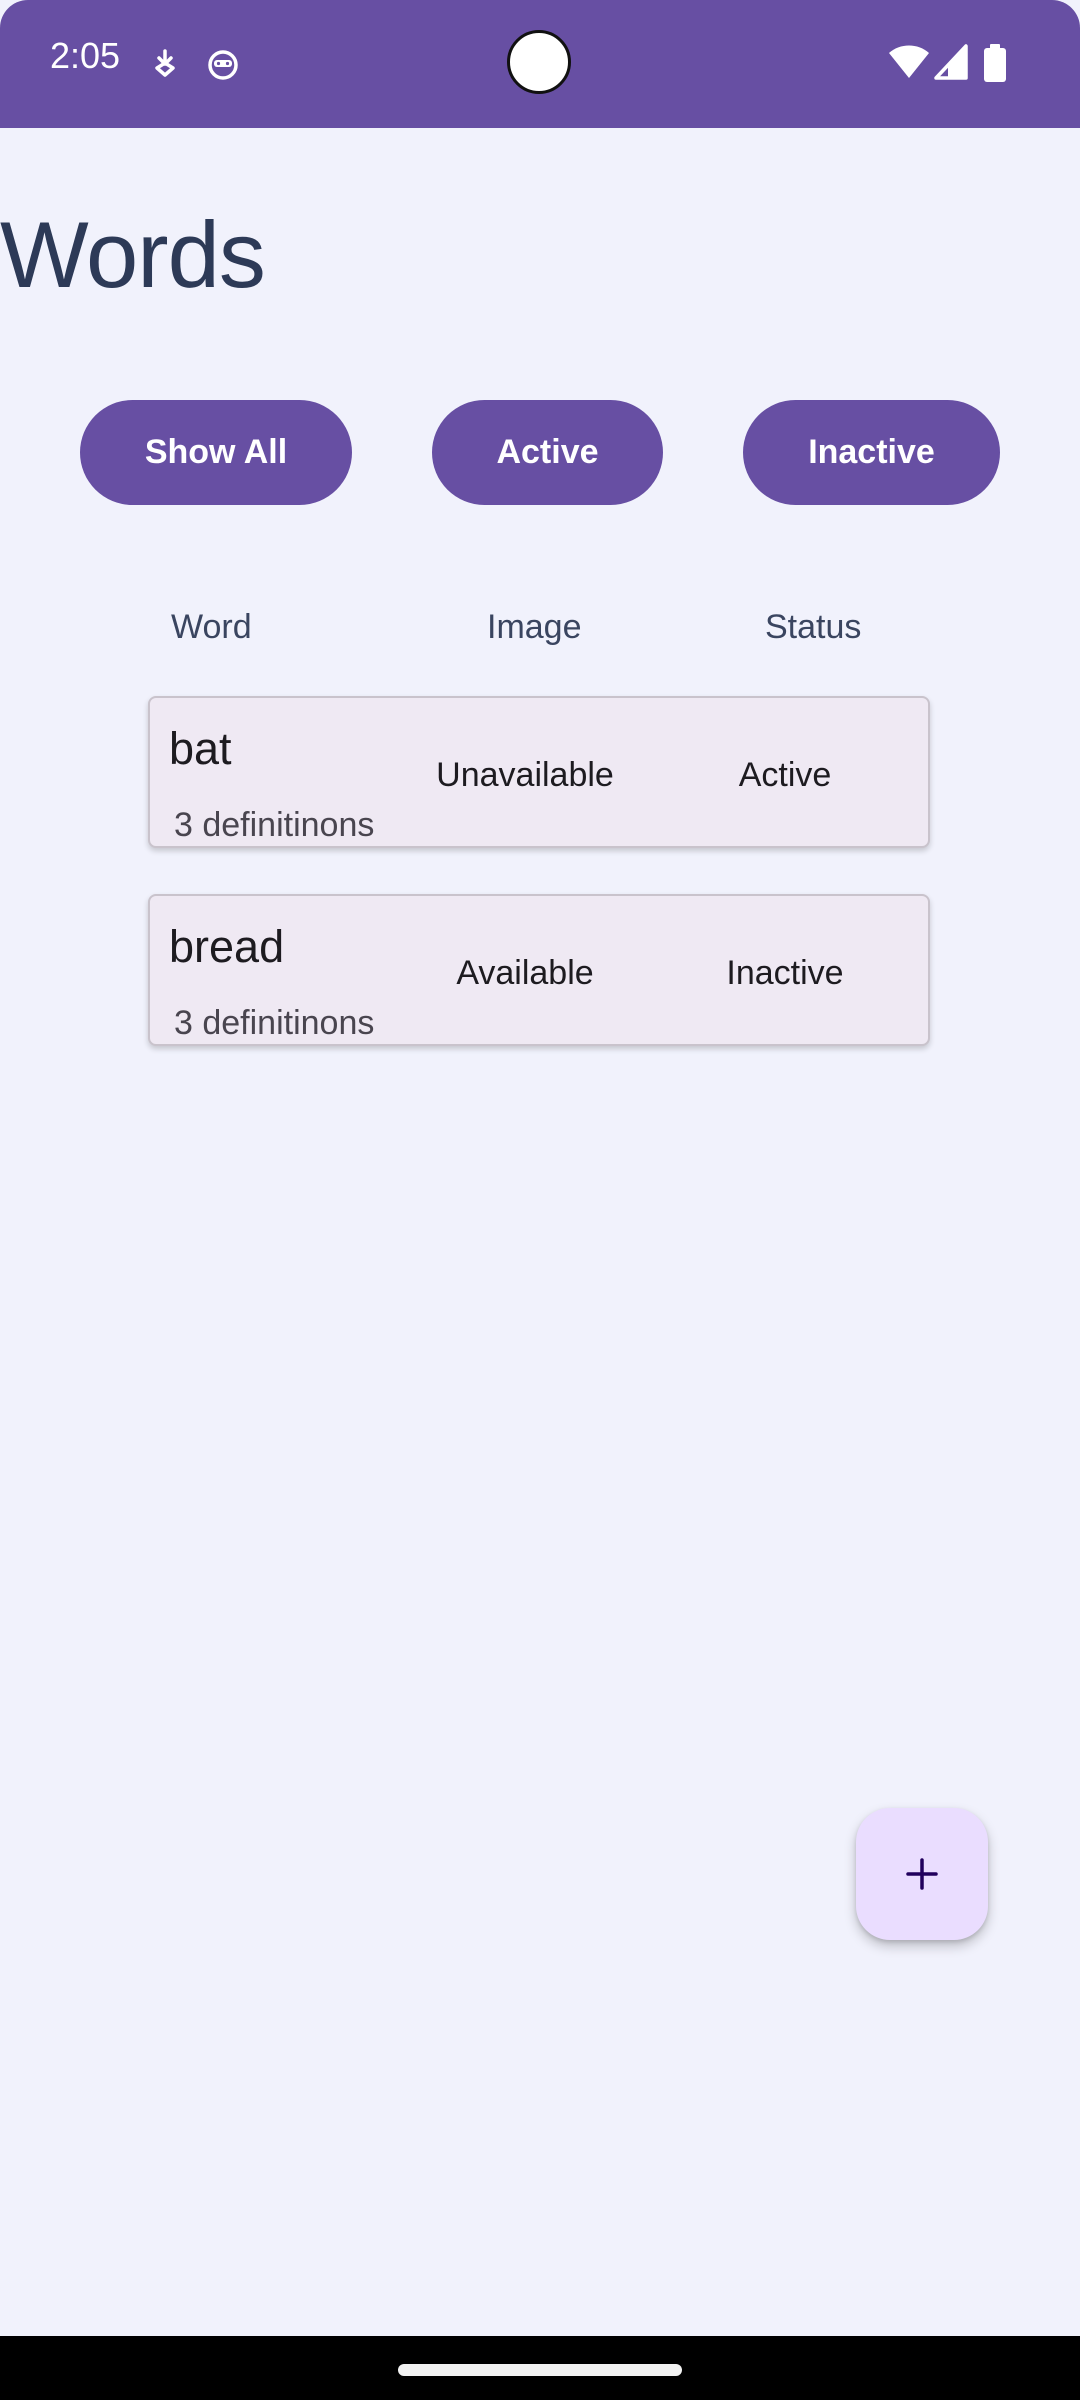  Describe the element at coordinates (216, 452) in the screenshot. I see `show-all-button: Show All` at that location.